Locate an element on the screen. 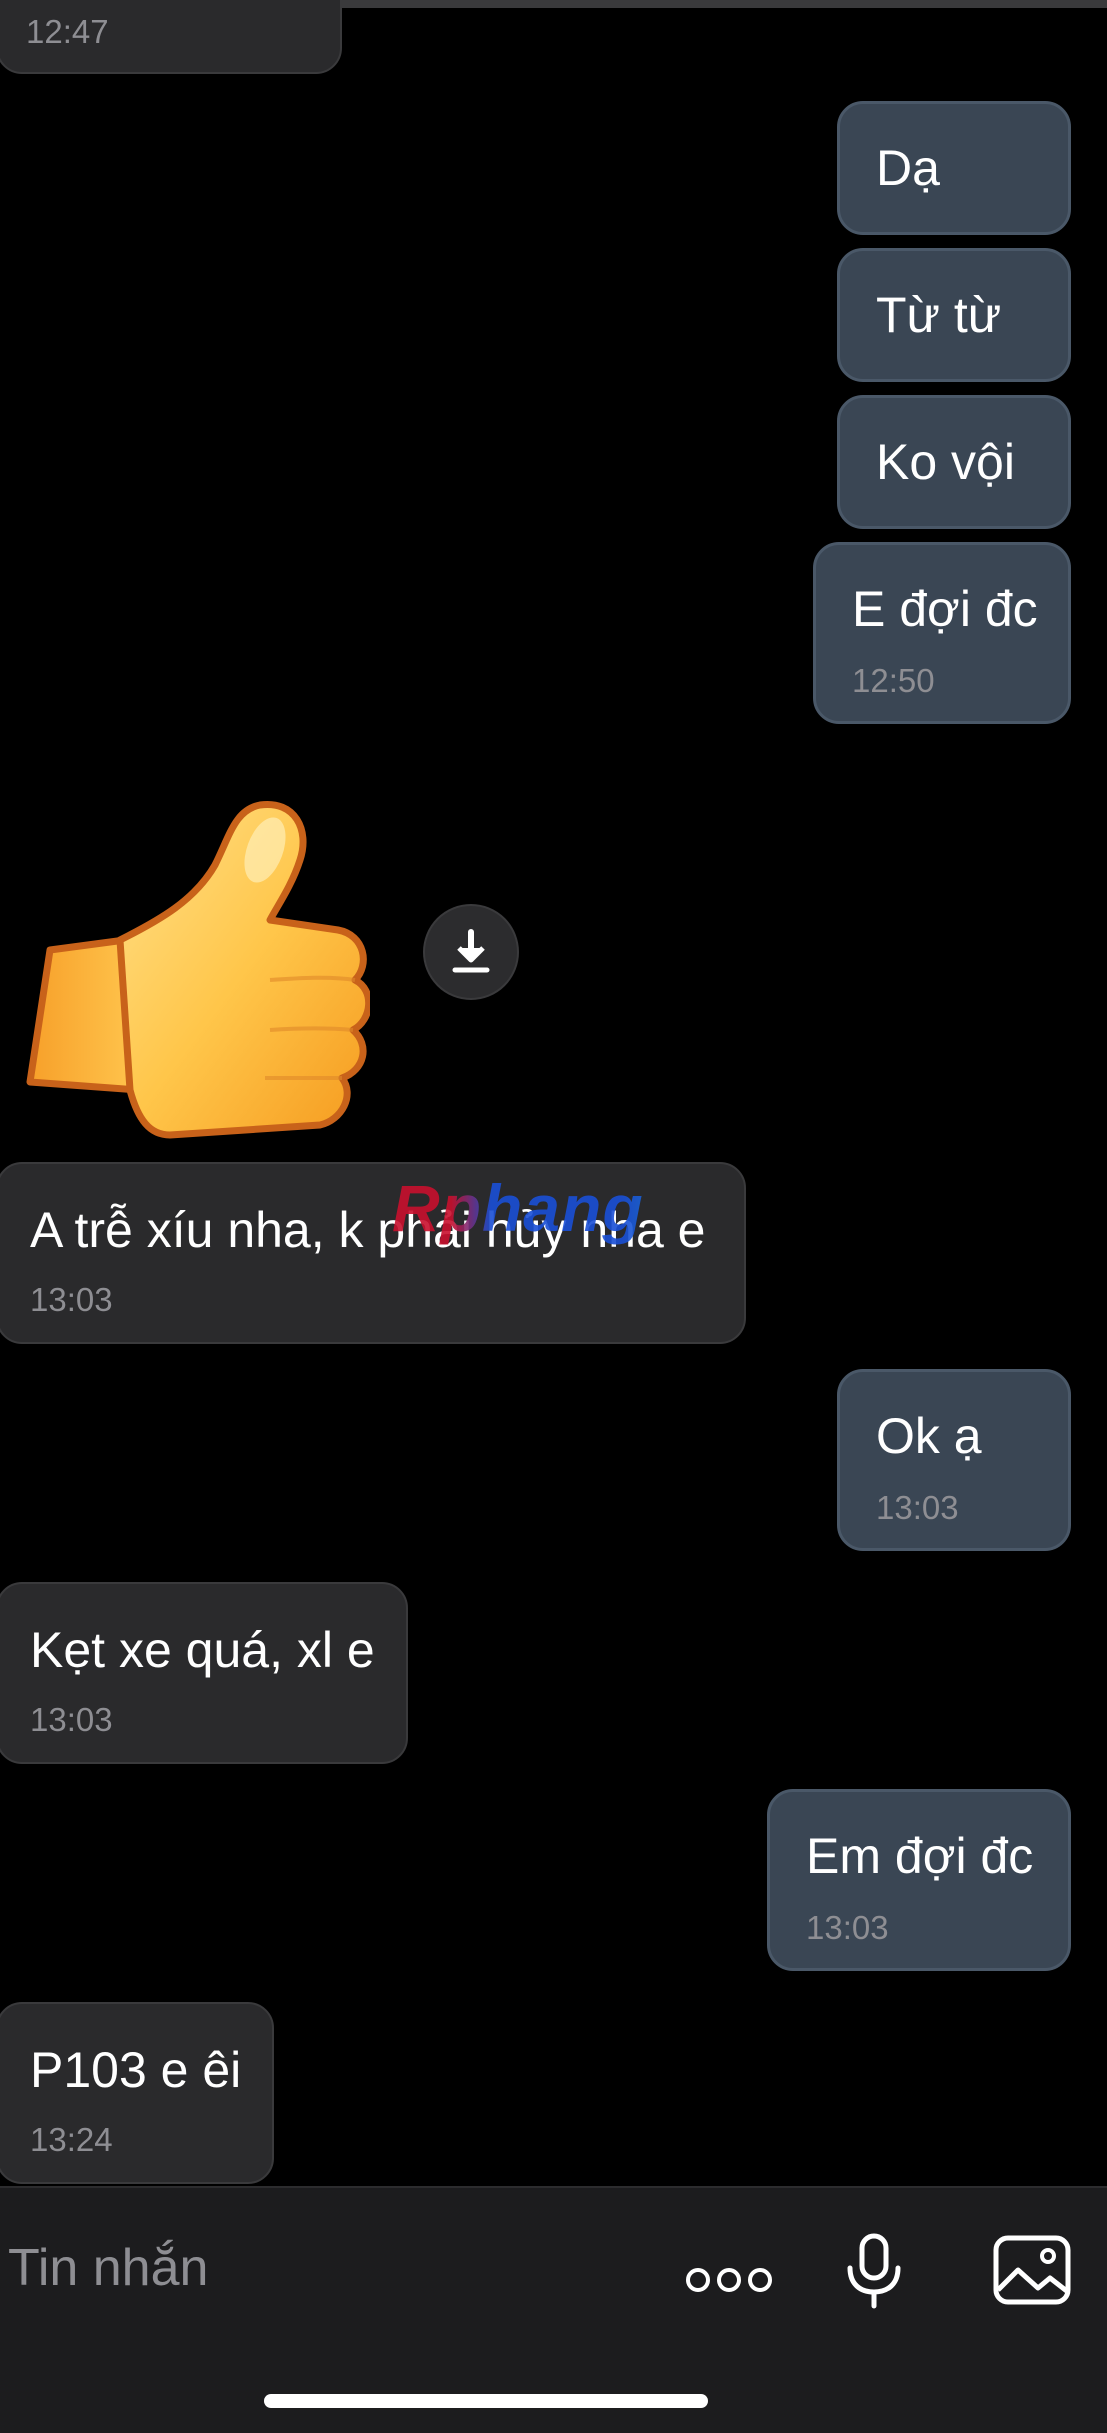 Image resolution: width=1107 pixels, height=2433 pixels. message-text: Ok ạ is located at coordinates (929, 1436).